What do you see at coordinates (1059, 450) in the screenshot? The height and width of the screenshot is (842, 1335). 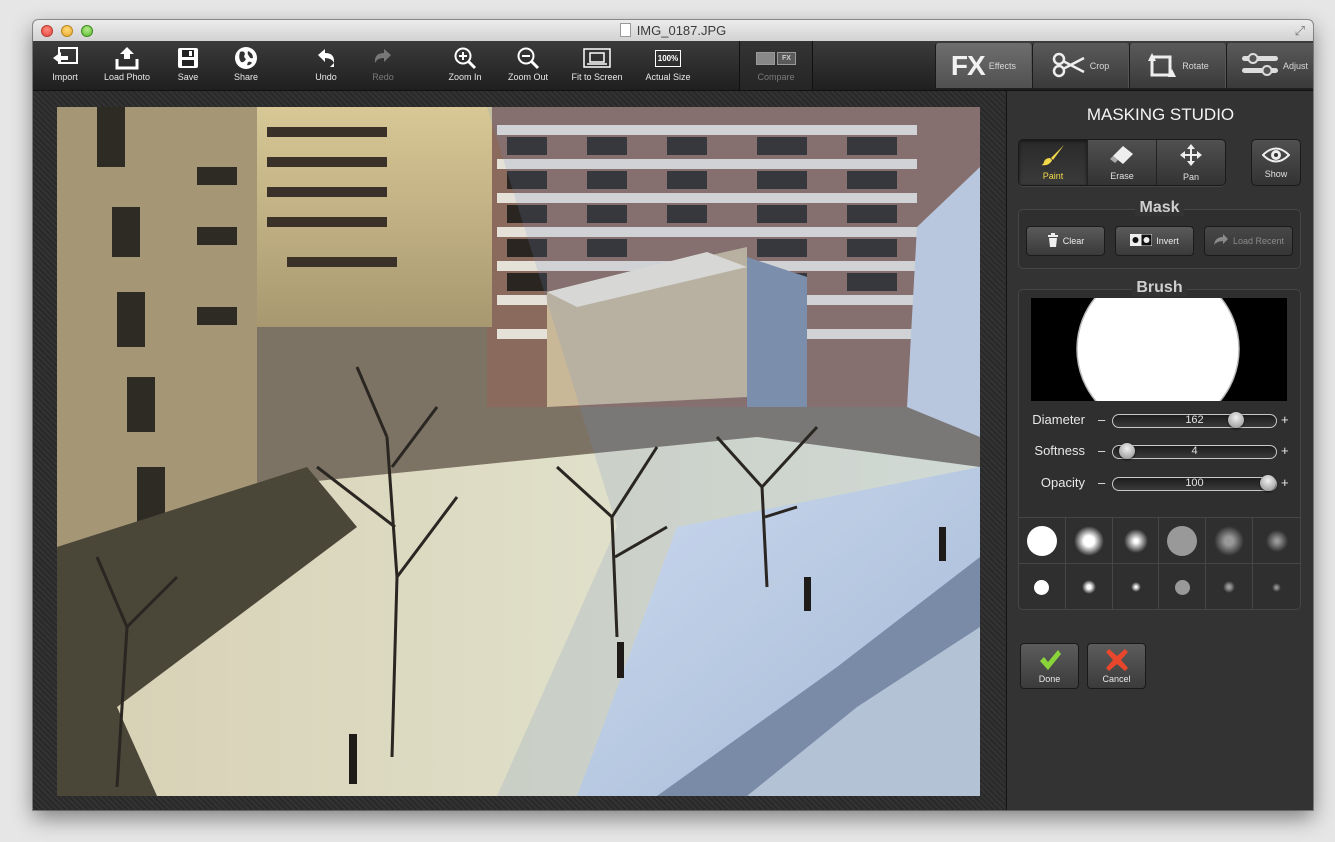 I see `softness-label: Softness` at bounding box center [1059, 450].